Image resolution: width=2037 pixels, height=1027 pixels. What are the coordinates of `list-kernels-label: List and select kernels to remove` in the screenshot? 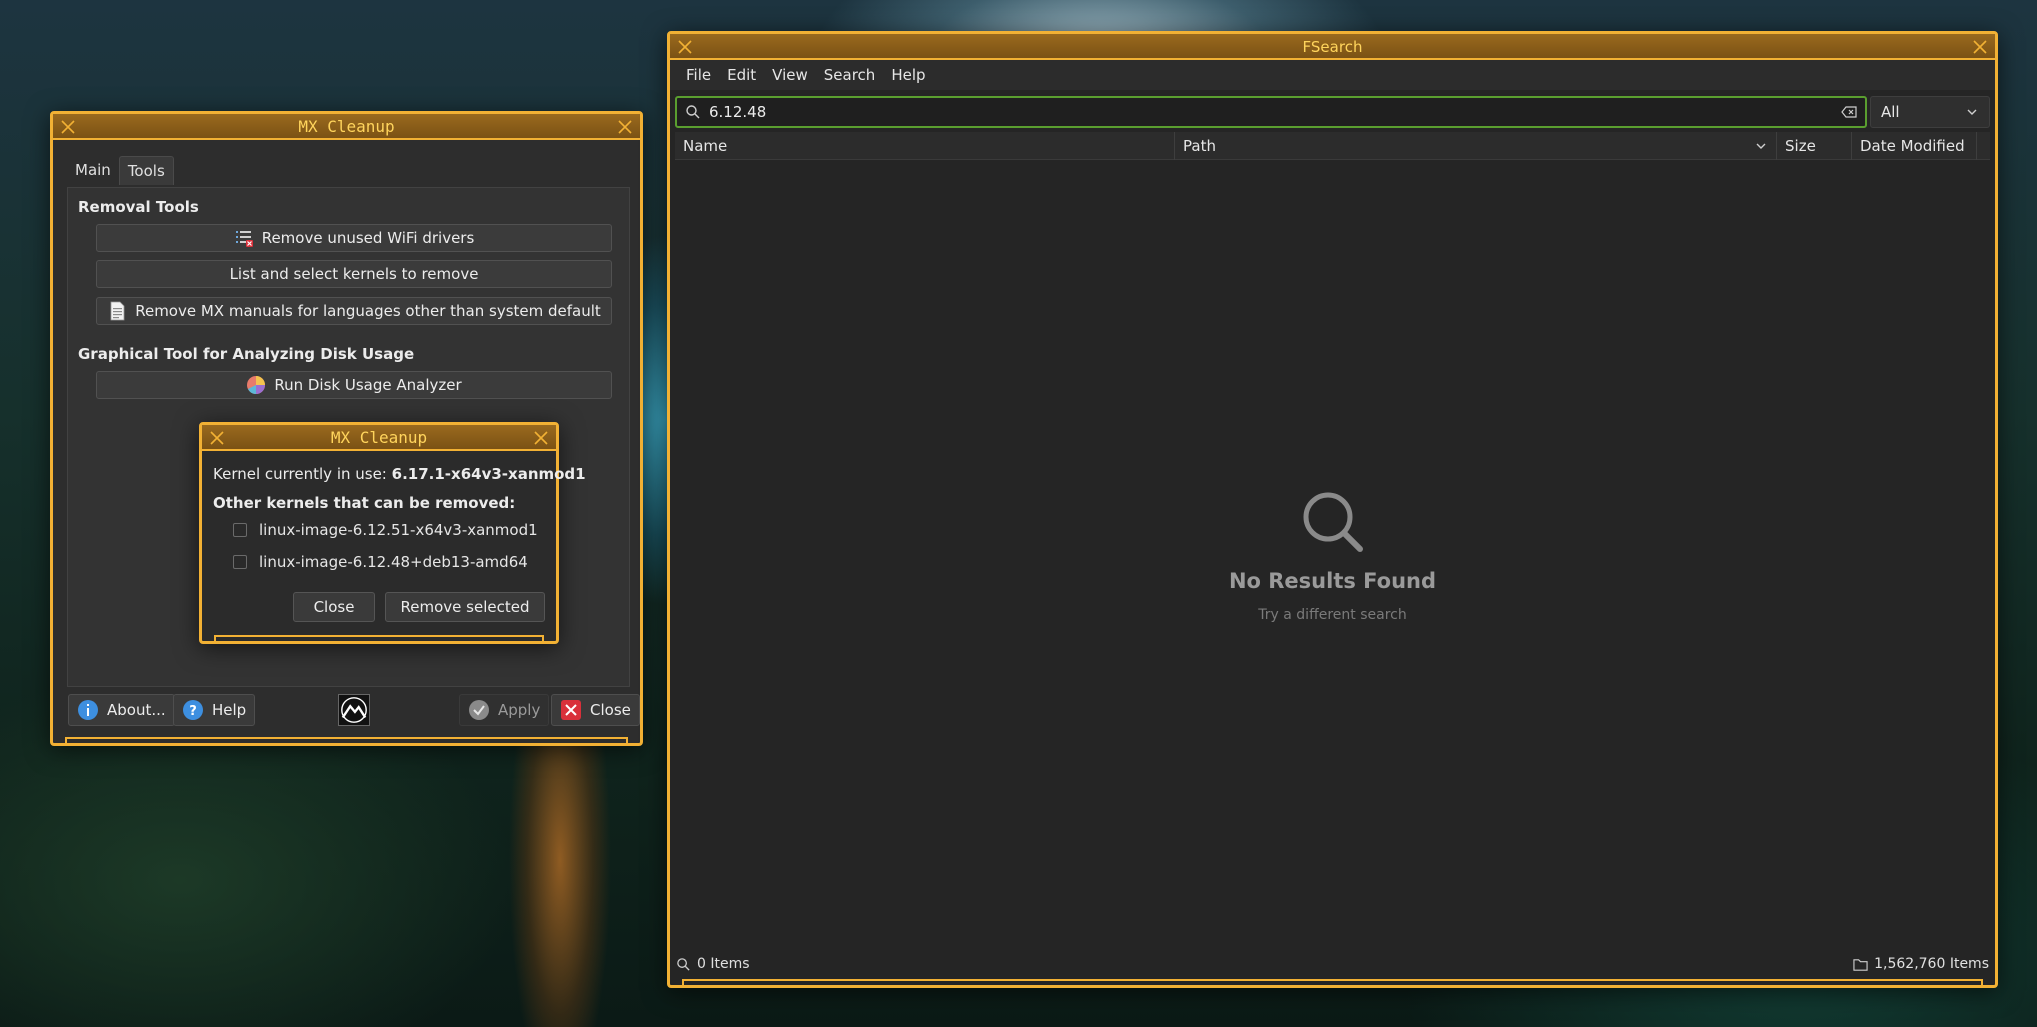 It's located at (354, 274).